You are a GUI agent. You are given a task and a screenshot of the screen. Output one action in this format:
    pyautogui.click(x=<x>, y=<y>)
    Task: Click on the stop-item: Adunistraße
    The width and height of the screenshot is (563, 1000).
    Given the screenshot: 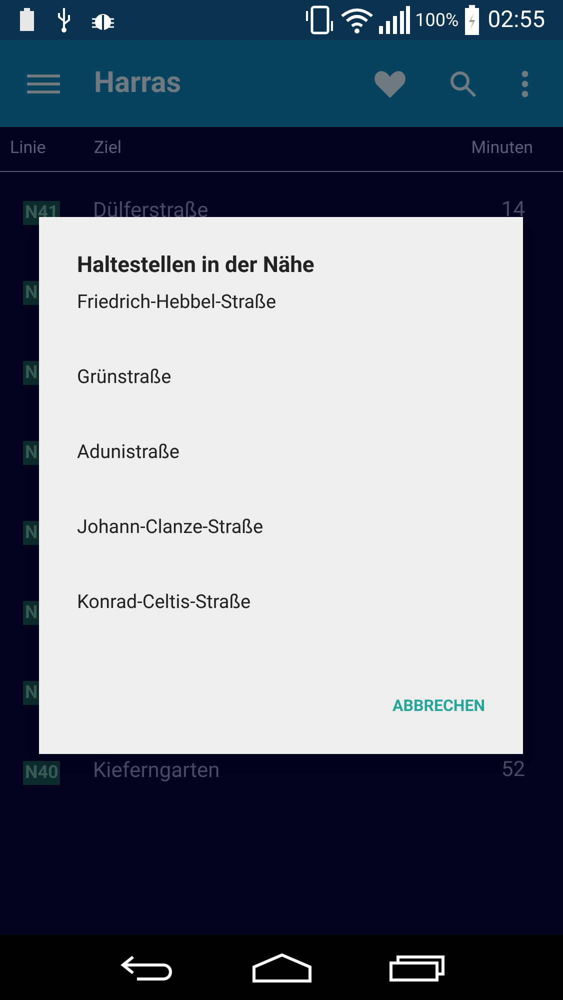 What is the action you would take?
    pyautogui.click(x=281, y=475)
    